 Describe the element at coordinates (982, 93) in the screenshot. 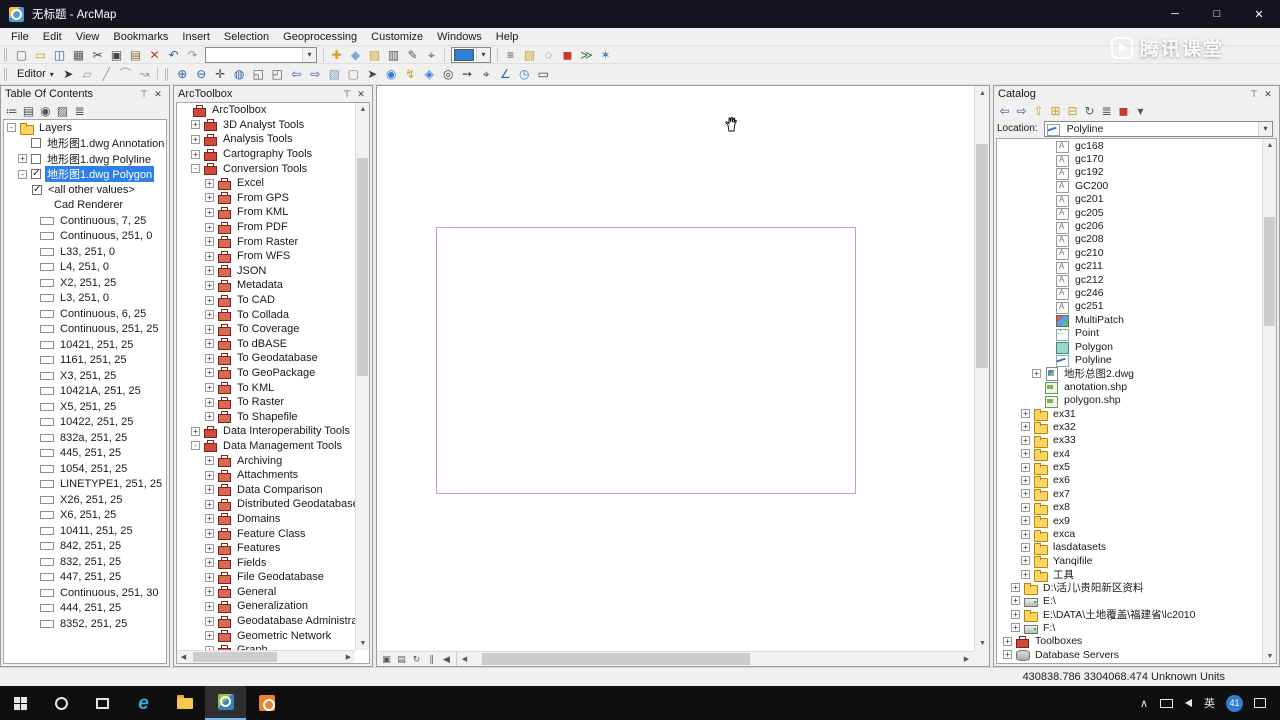

I see `scroll-up-icon: ▲` at that location.